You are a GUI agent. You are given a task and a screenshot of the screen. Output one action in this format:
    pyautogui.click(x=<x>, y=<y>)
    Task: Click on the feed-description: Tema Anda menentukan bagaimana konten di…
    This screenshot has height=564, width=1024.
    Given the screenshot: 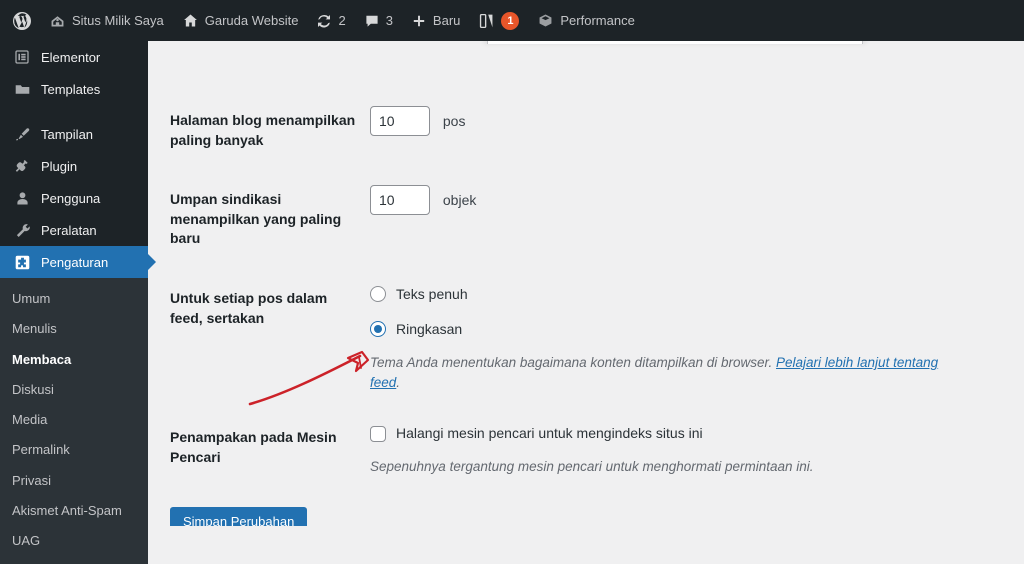 What is the action you would take?
    pyautogui.click(x=670, y=373)
    